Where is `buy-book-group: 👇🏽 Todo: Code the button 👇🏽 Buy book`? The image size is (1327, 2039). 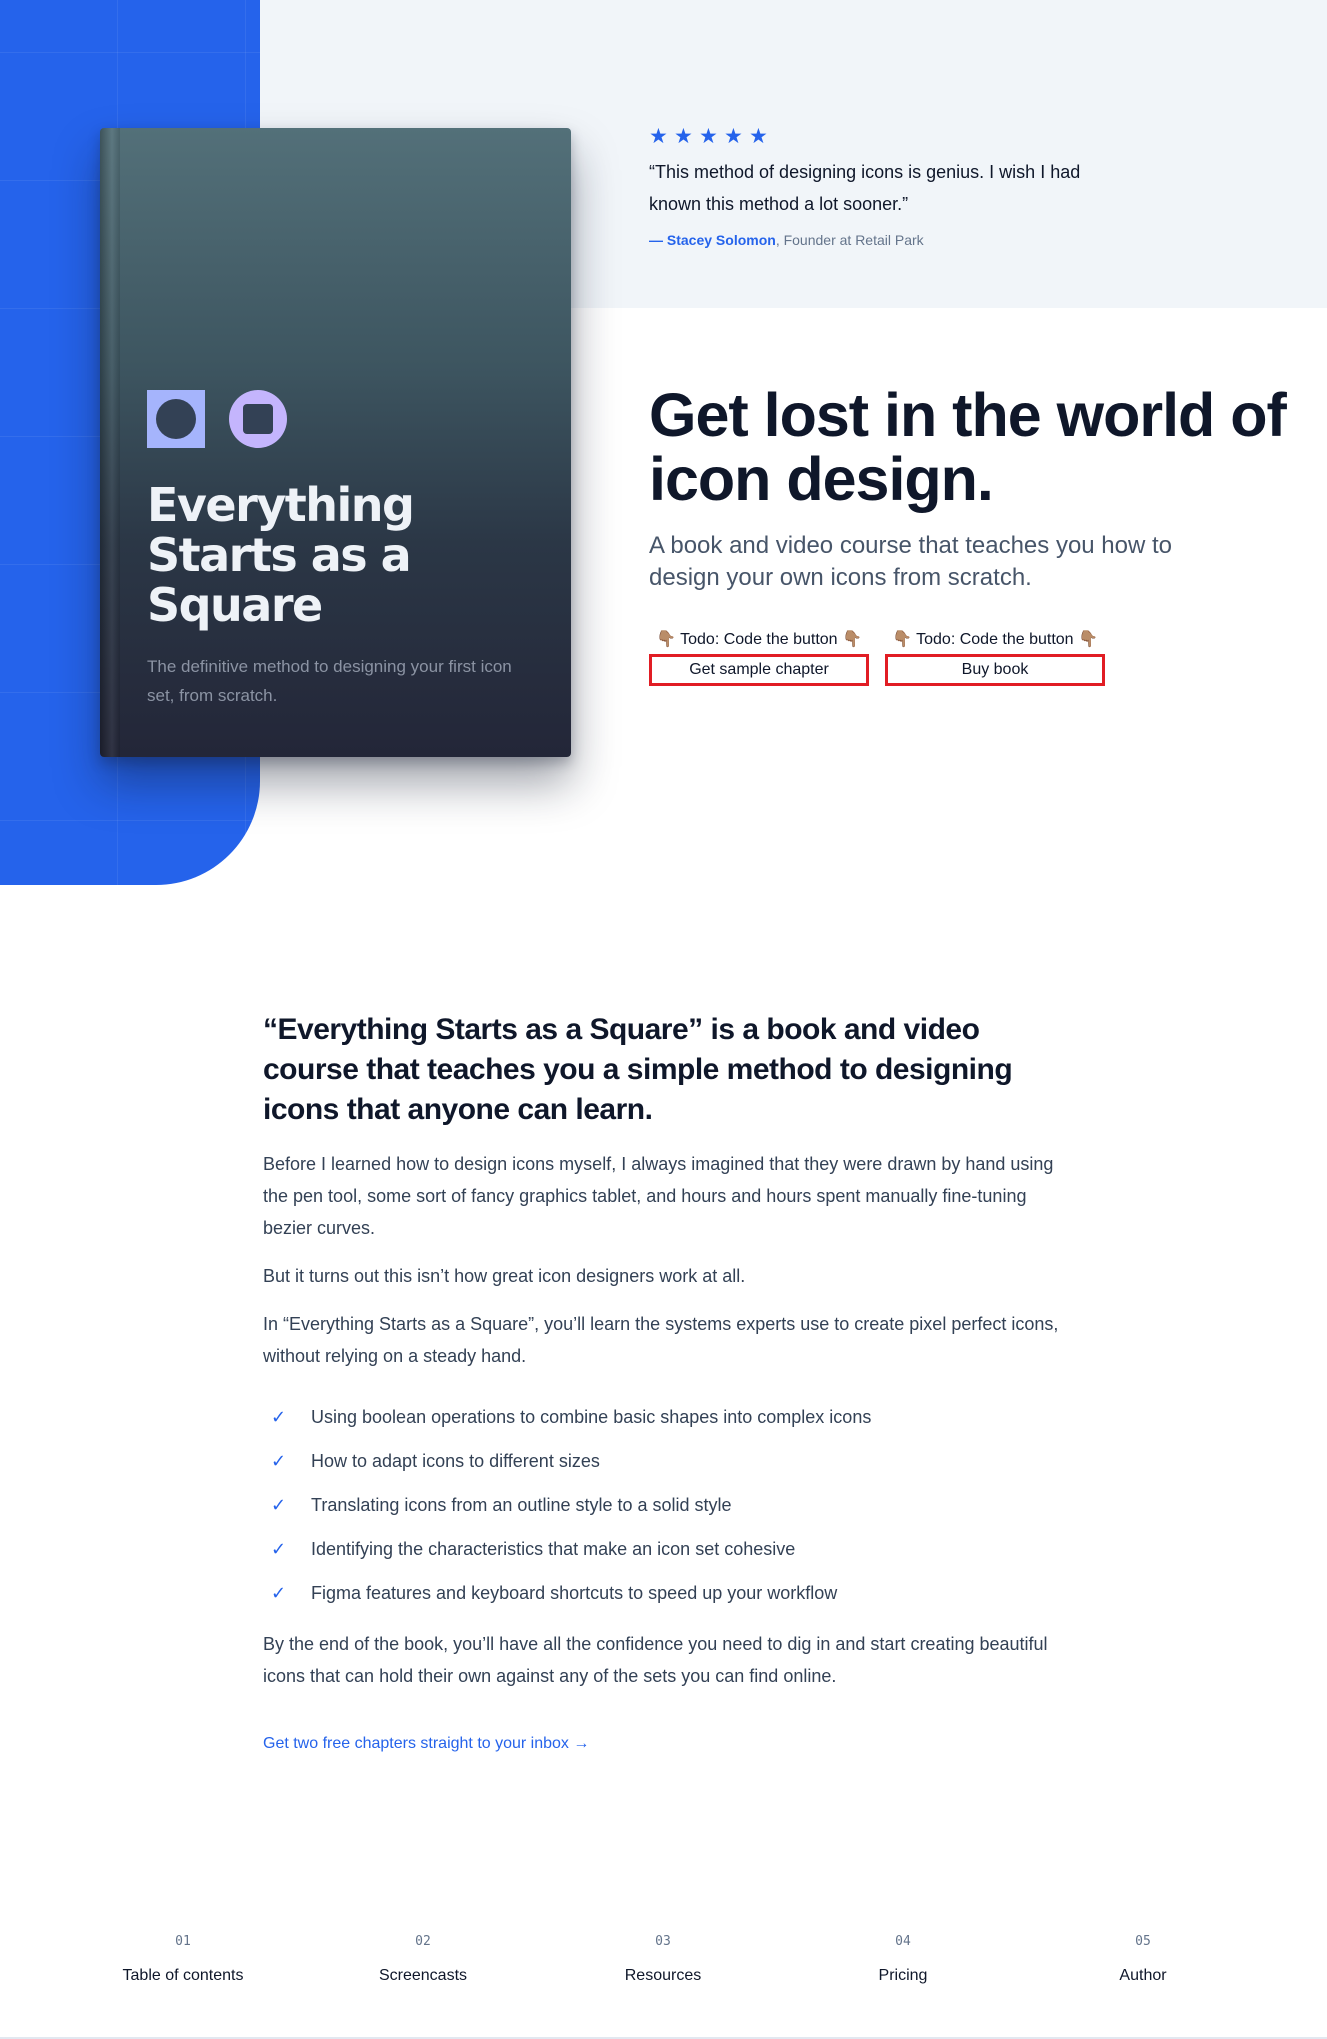 buy-book-group: 👇🏽 Todo: Code the button 👇🏽 Buy book is located at coordinates (995, 657).